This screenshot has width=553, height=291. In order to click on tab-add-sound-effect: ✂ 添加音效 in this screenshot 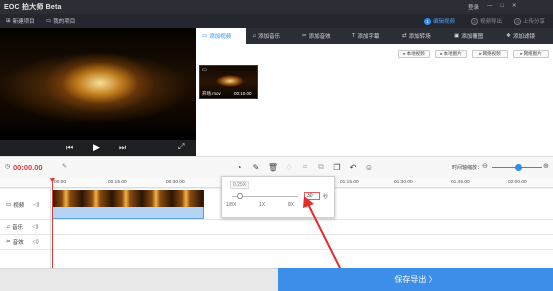, I will do `click(321, 36)`.